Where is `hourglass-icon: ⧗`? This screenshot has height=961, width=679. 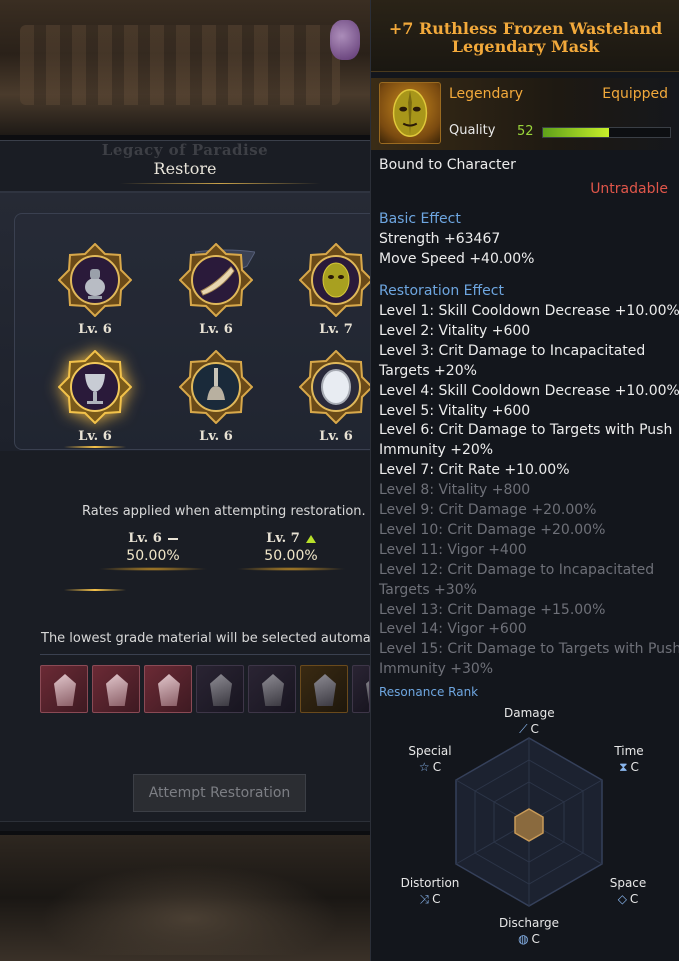
hourglass-icon: ⧗ is located at coordinates (623, 767).